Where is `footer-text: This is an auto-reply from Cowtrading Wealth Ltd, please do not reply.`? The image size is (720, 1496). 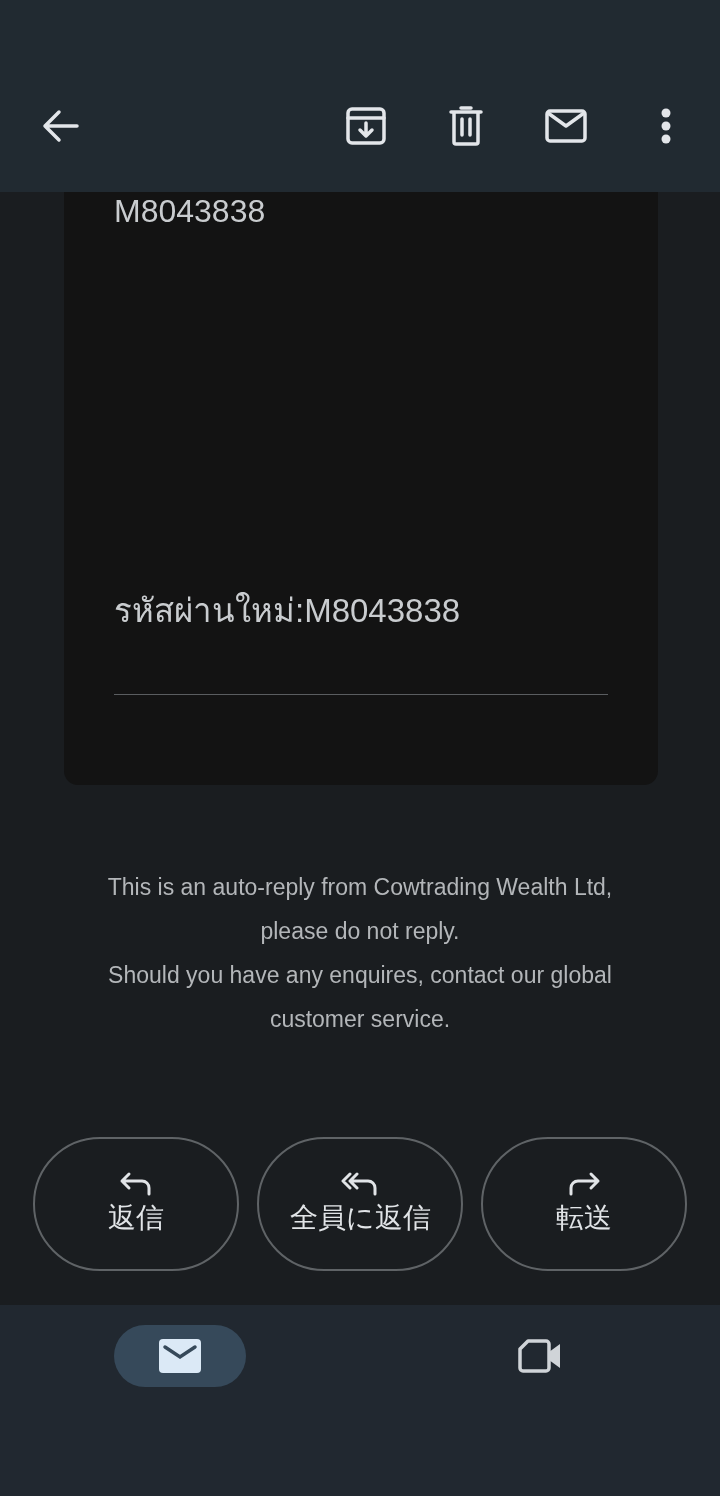
footer-text: This is an auto-reply from Cowtrading Wealth Ltd, please do not reply. is located at coordinates (360, 909).